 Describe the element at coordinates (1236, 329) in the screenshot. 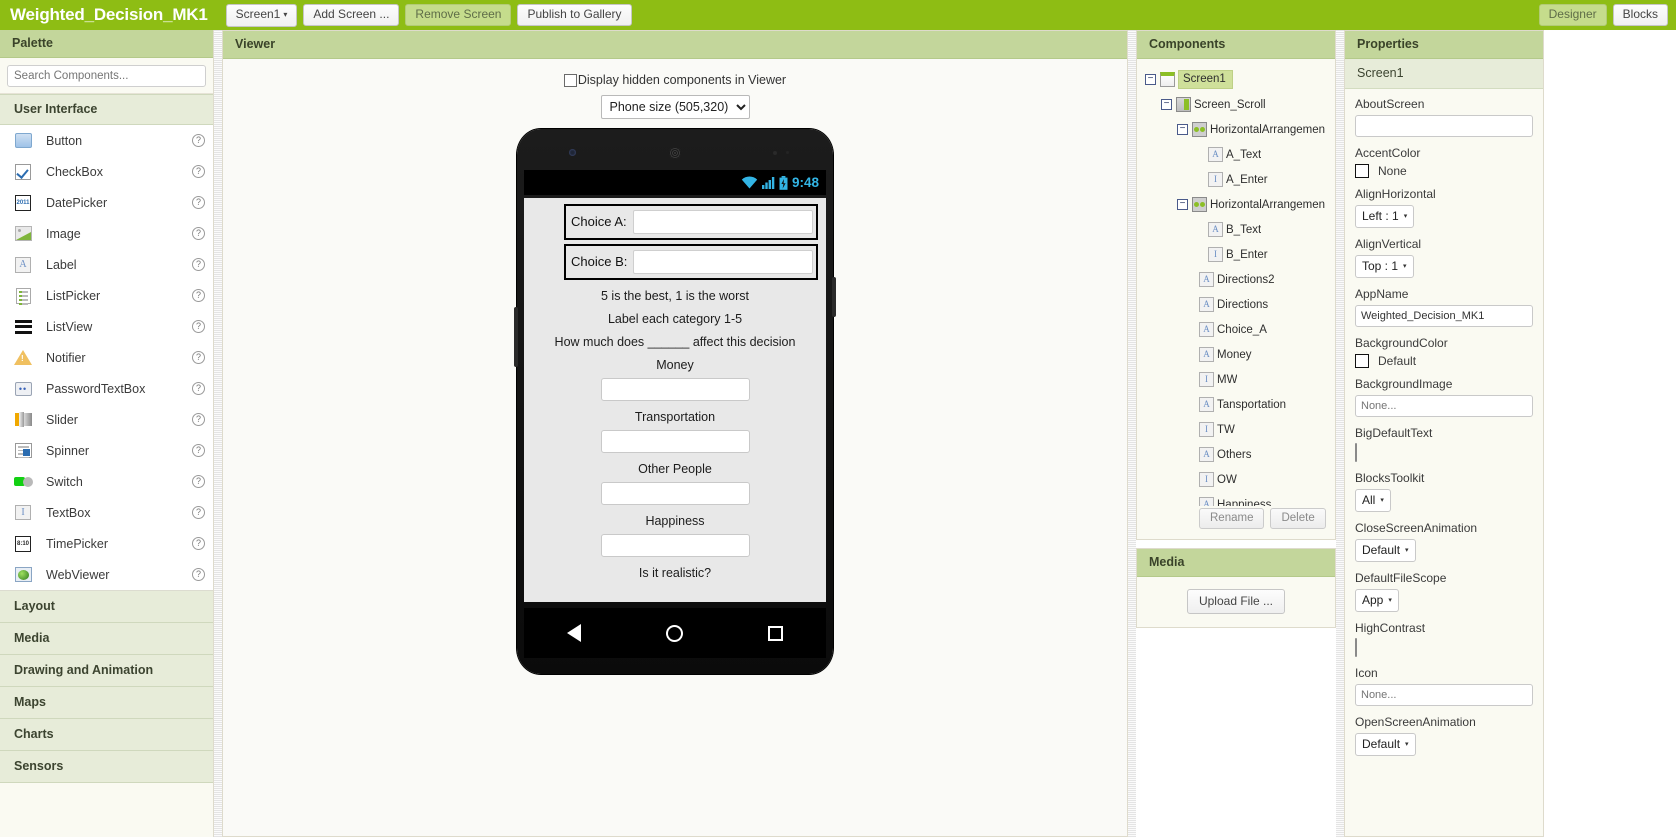

I see `tree-node-choice-a: A Choice_A` at that location.